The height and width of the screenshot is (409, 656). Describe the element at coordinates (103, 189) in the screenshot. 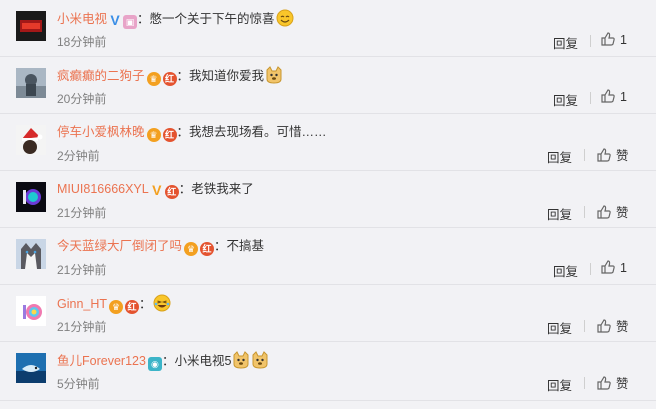

I see `username-link: MIUI816666XYL` at that location.